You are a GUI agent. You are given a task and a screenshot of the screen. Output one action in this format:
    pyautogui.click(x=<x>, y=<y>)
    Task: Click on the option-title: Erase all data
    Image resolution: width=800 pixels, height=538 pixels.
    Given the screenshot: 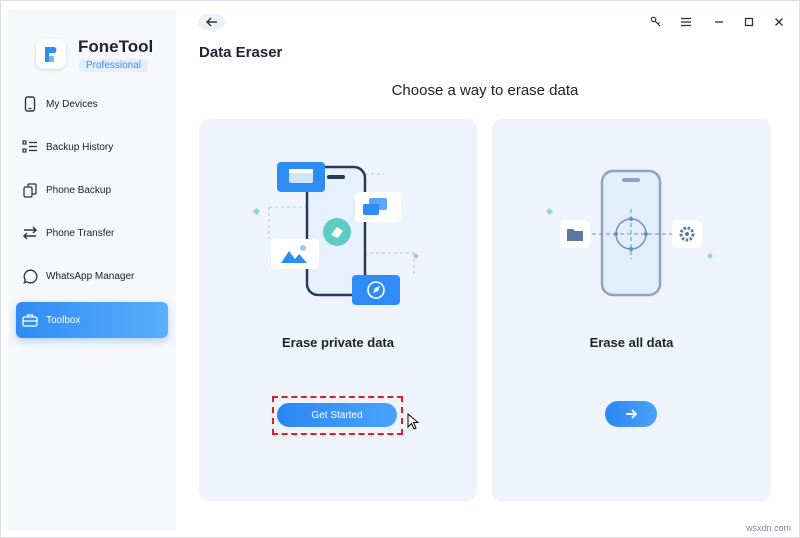 What is the action you would take?
    pyautogui.click(x=631, y=342)
    